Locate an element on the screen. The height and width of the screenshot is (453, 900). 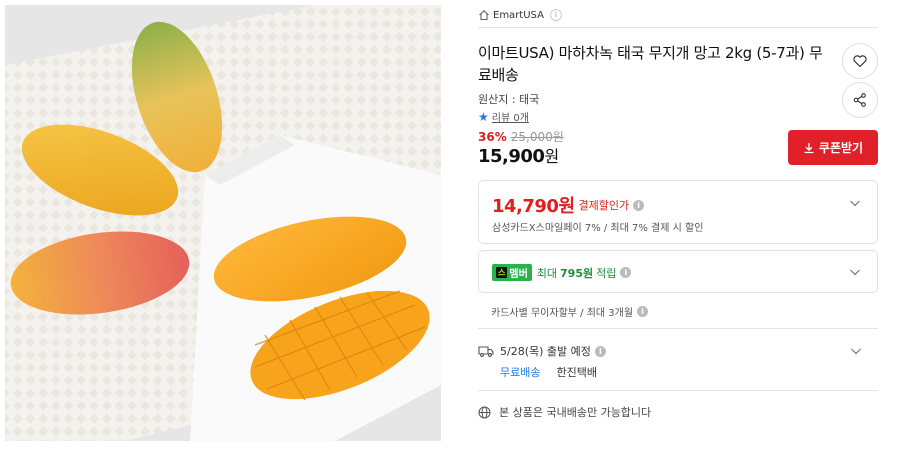
payment-price-row: 14,790원 결제할인가 i is located at coordinates (568, 205).